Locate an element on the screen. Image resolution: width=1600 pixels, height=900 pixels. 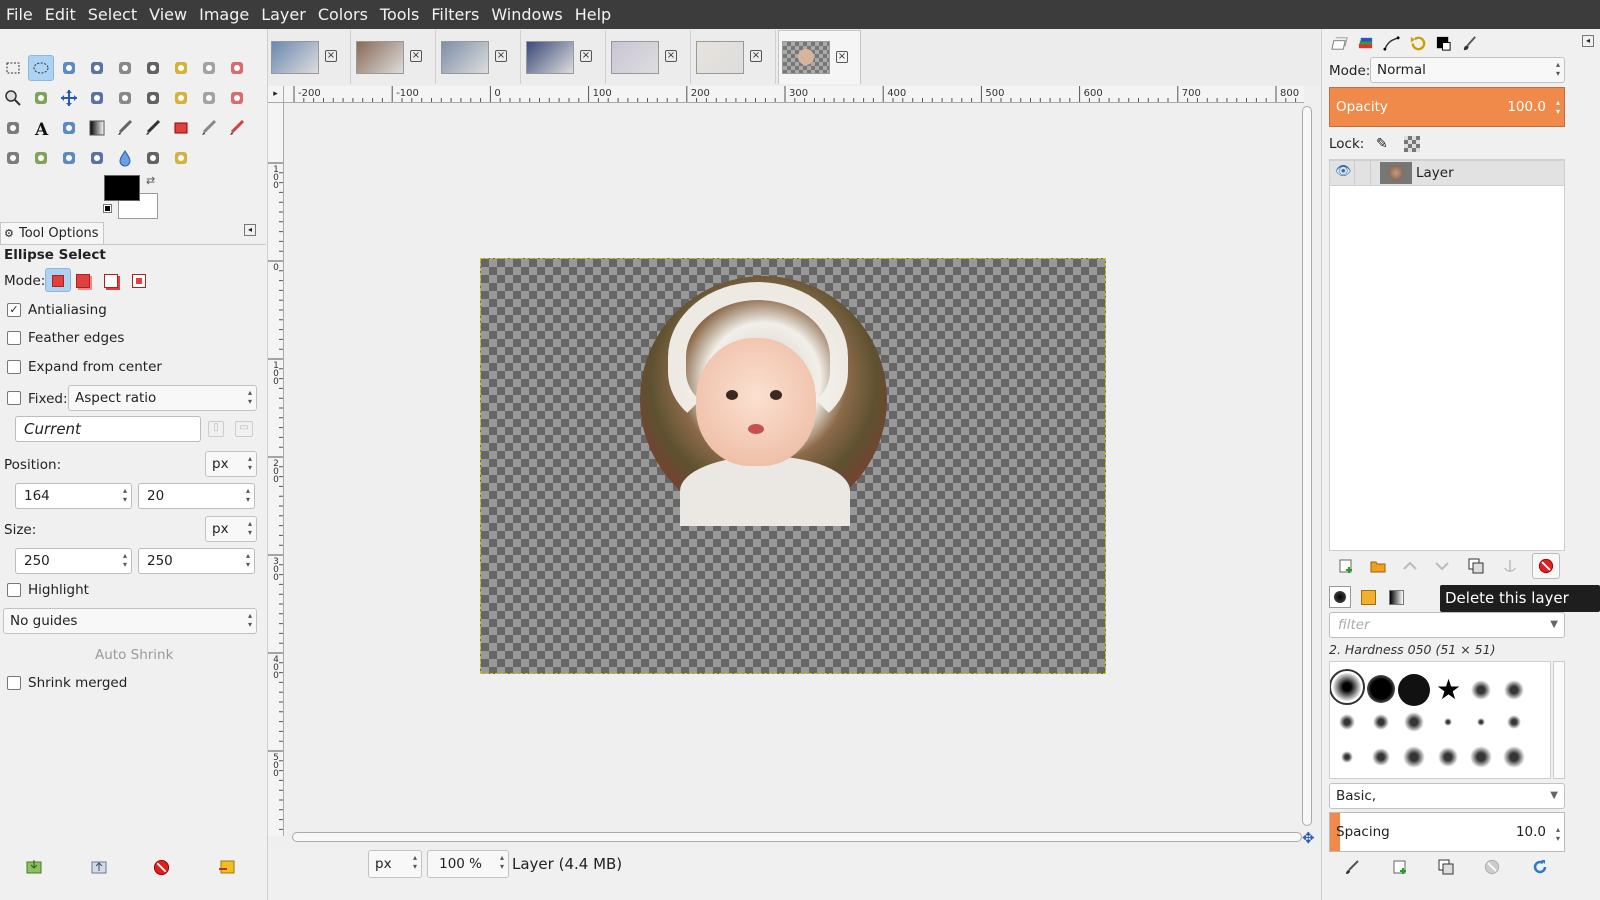
aspect-landscape-icon: ▭ is located at coordinates (244, 429).